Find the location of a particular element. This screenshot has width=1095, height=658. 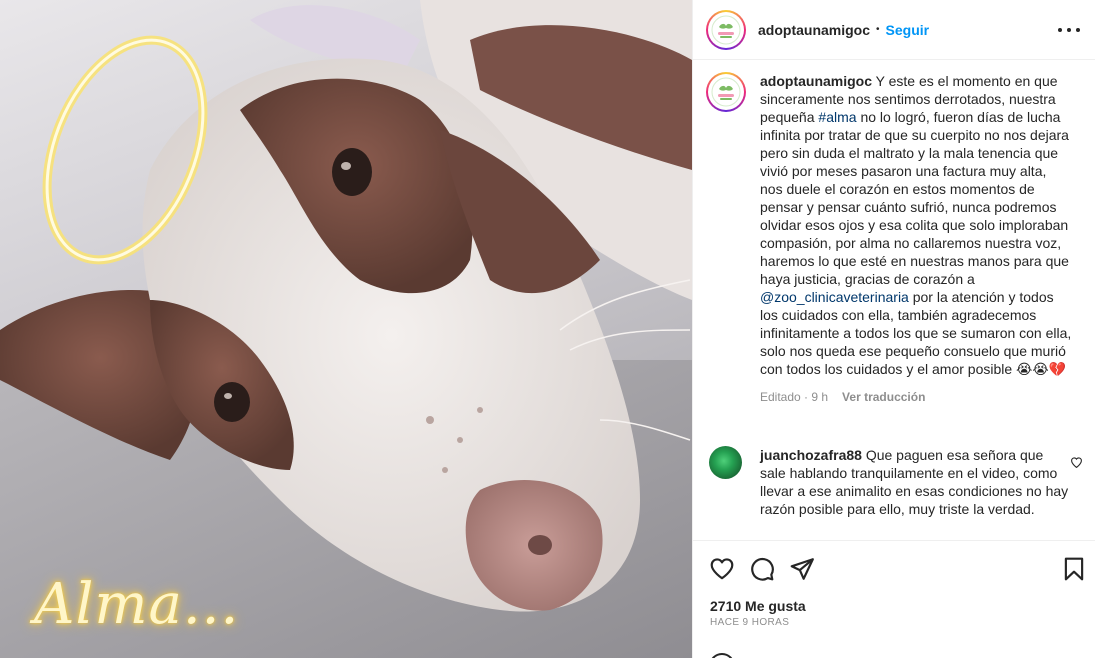

caption-avatar is located at coordinates (726, 92).